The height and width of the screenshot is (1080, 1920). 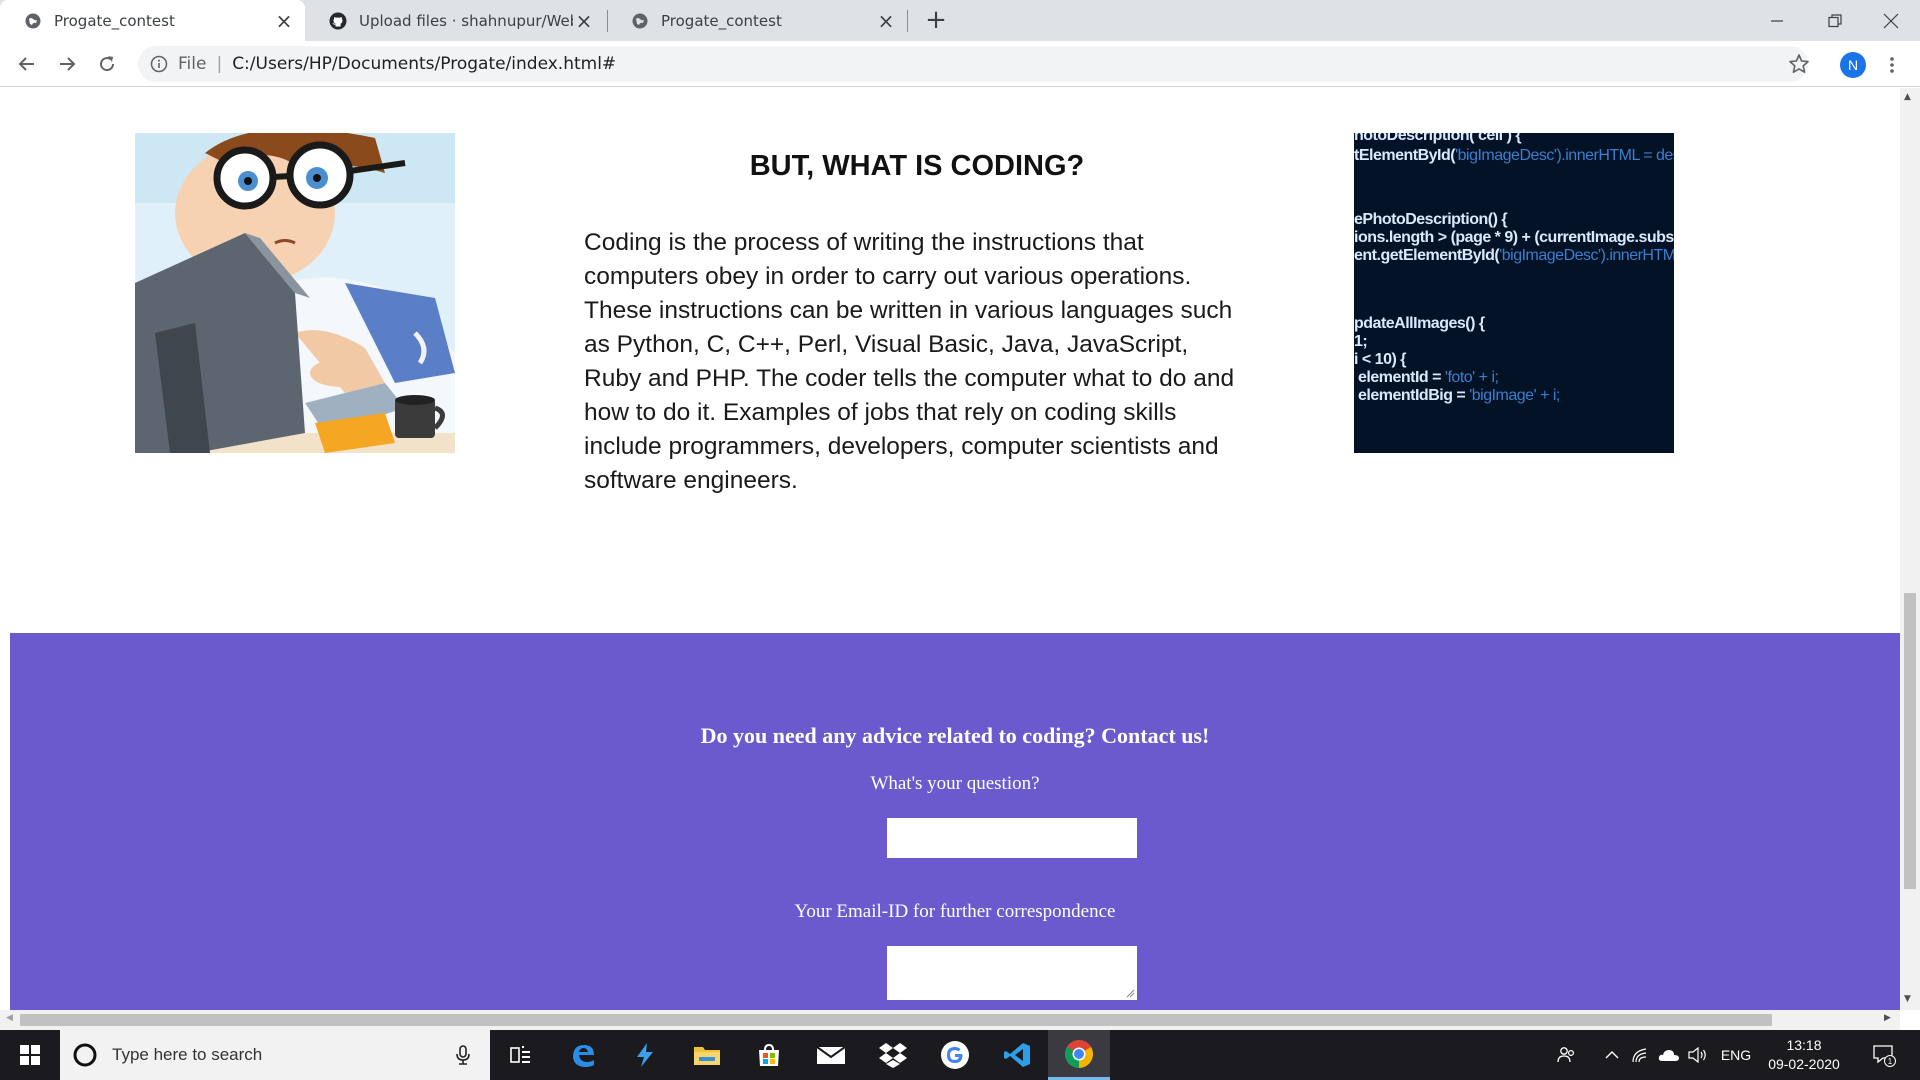 I want to click on scheme-label: File, so click(x=192, y=64).